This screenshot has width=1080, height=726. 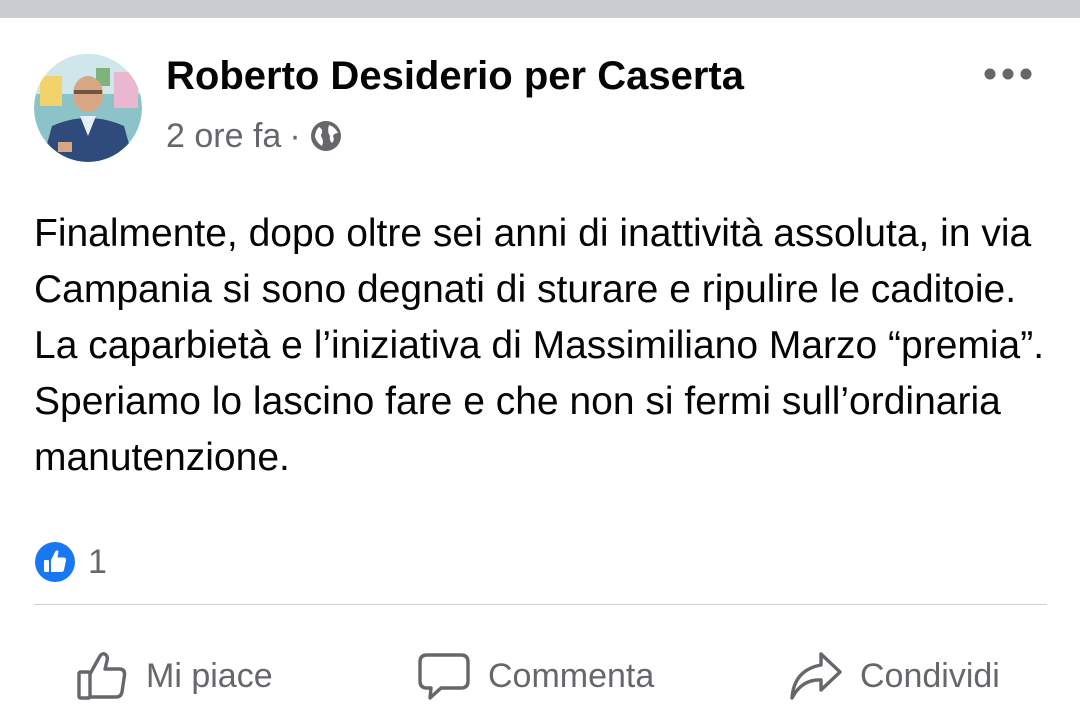 I want to click on post-meta: 2 ore fa ·, so click(x=254, y=136).